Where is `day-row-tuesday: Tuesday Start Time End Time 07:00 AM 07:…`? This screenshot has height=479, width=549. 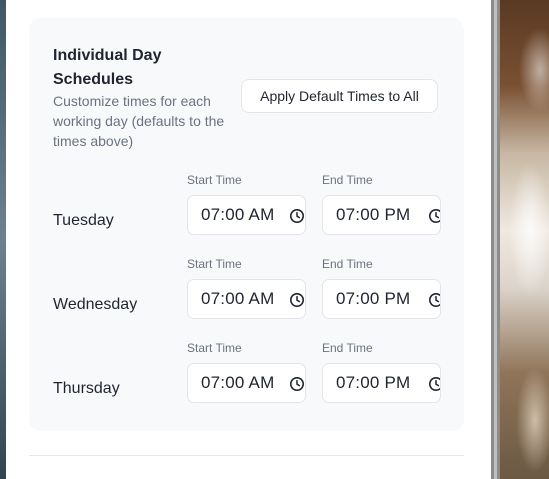
day-row-tuesday: Tuesday Start Time End Time 07:00 AM 07:… is located at coordinates (246, 208).